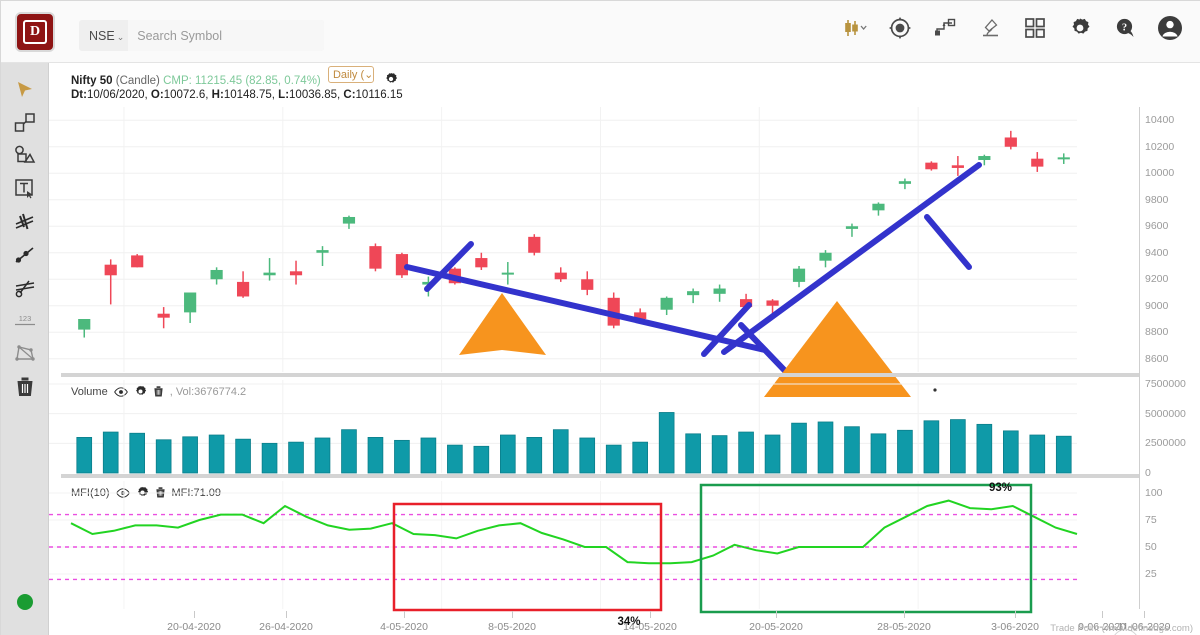 This screenshot has height=635, width=1200. Describe the element at coordinates (187, 95) in the screenshot. I see `ohlc-open: 10072.6,` at that location.